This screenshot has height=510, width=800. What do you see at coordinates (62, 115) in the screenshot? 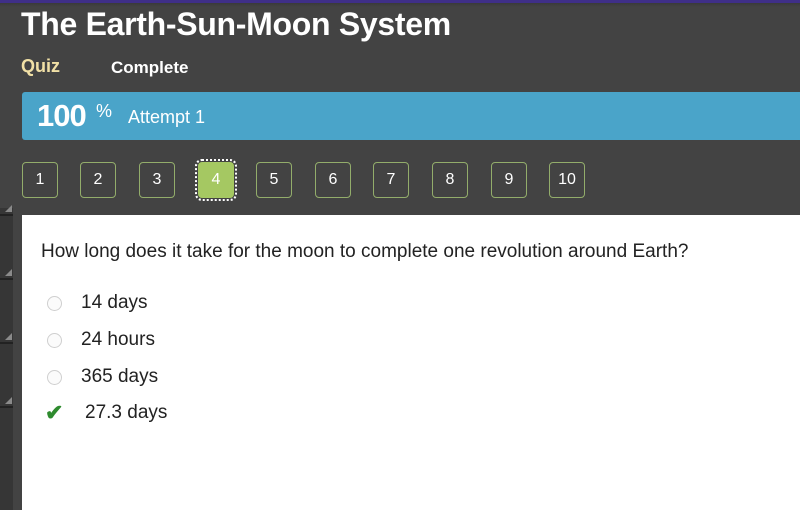
I see `score-value: 100` at bounding box center [62, 115].